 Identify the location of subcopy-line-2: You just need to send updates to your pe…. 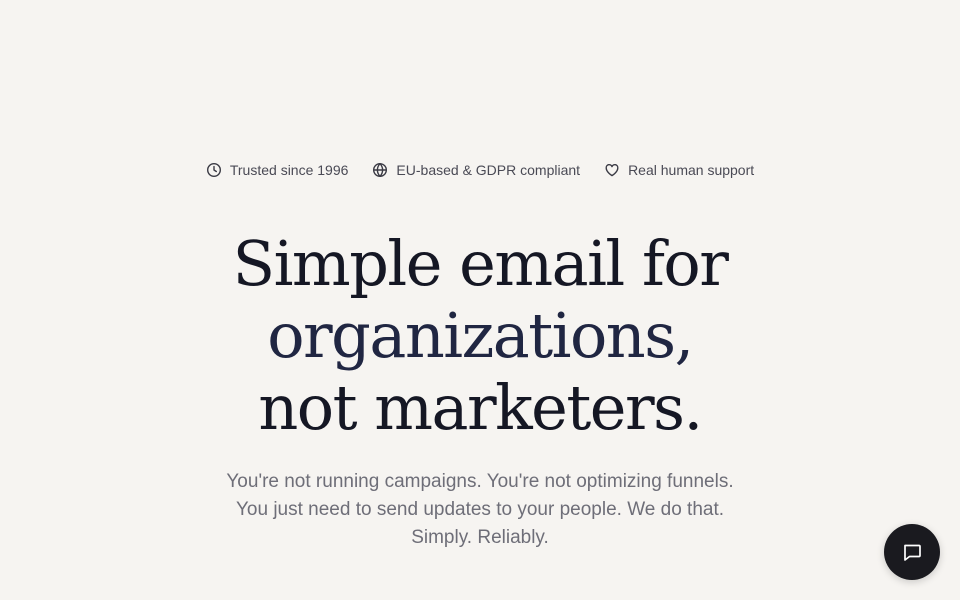
(480, 509).